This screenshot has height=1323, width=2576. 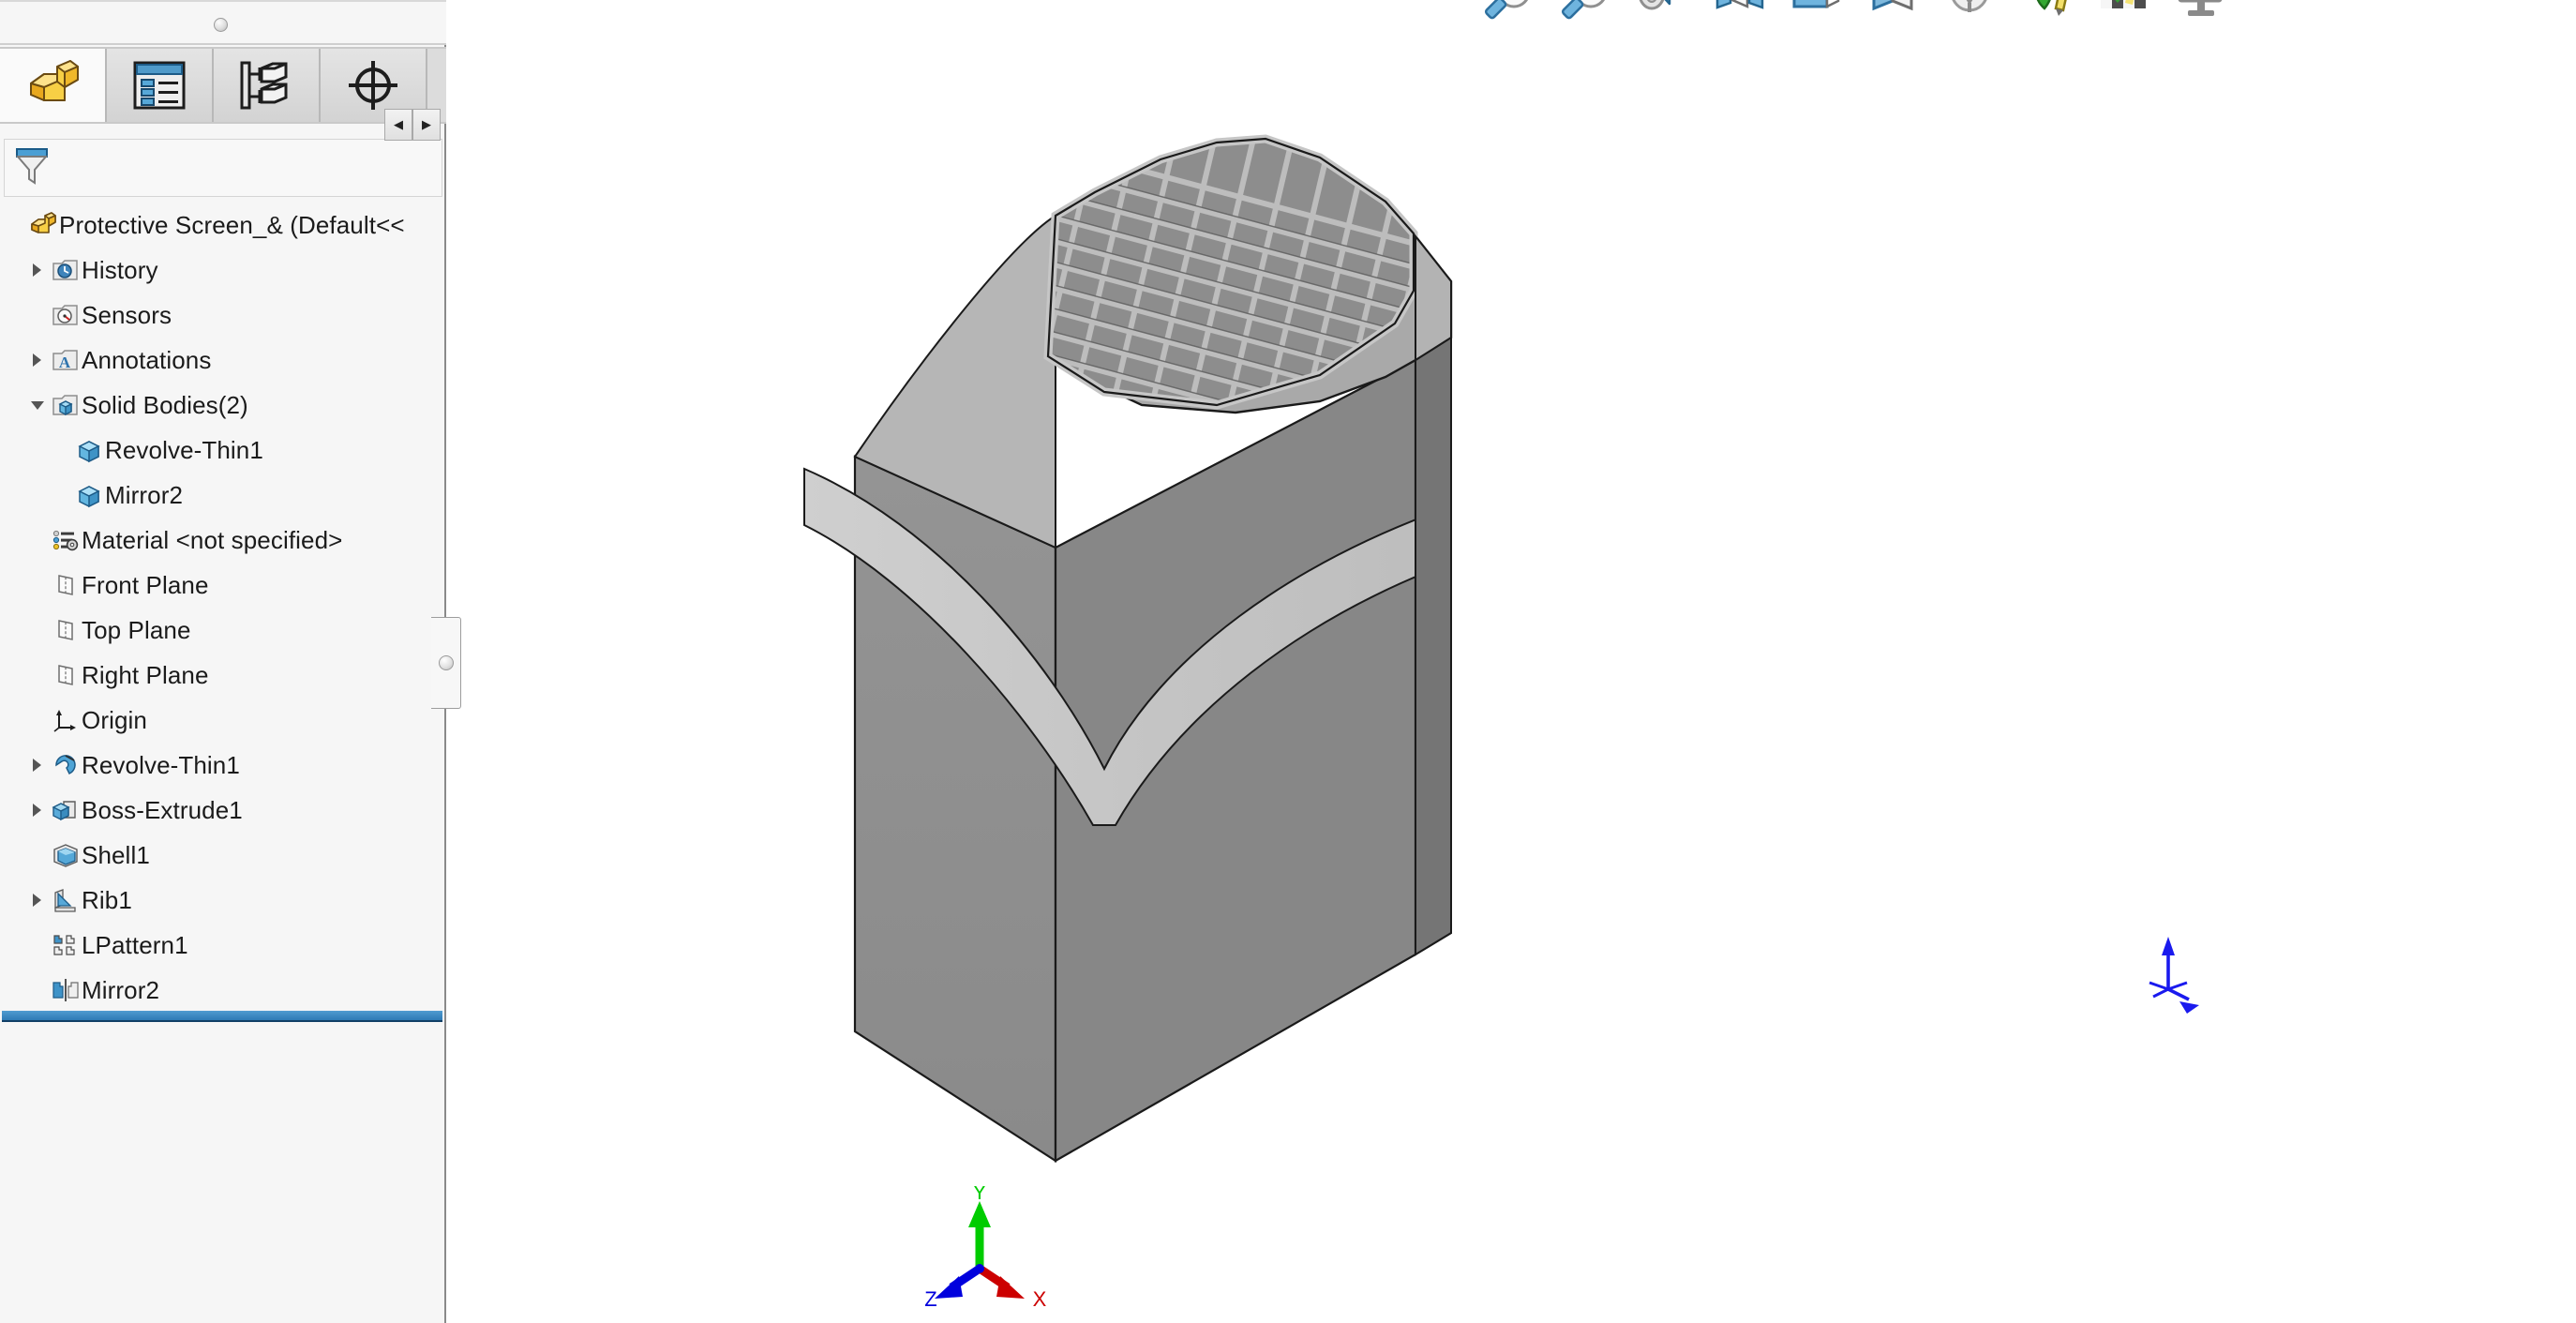 I want to click on tree-item-feature-revolve-thin1-label: Revolve-Thin1, so click(x=161, y=764).